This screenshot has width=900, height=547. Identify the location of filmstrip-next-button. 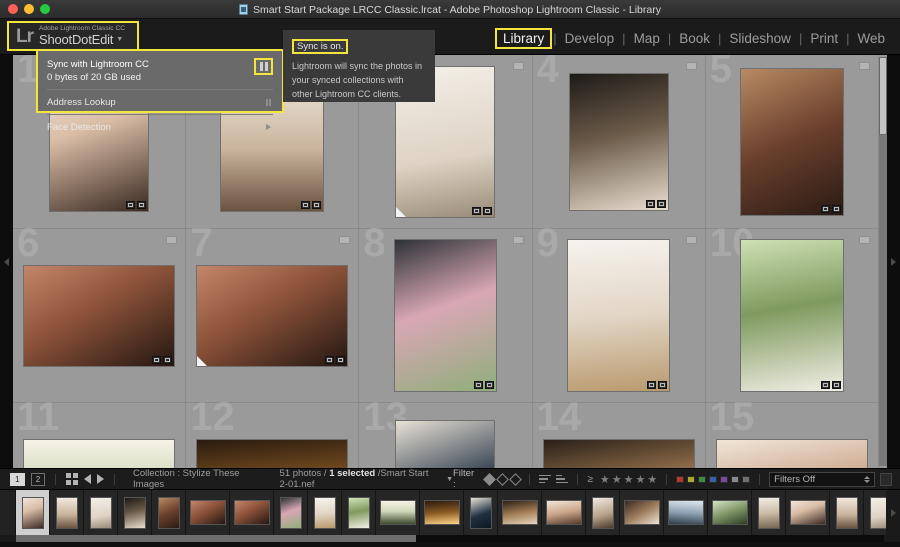
(893, 512).